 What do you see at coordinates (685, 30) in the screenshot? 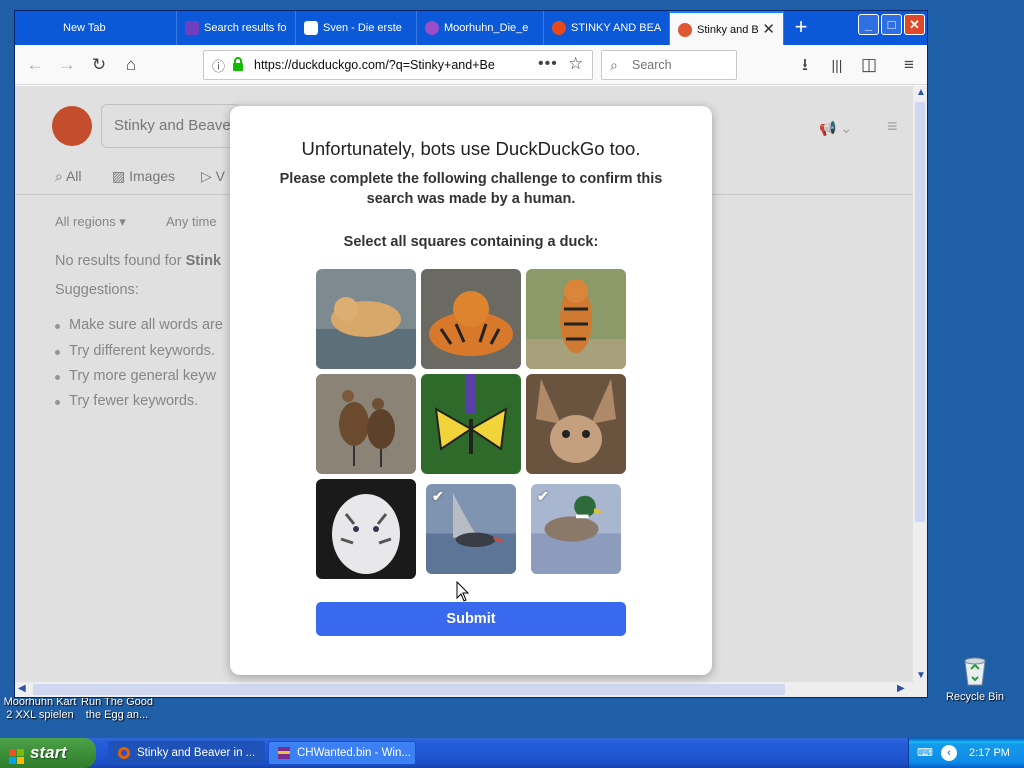
I see `duckduckgo-icon` at bounding box center [685, 30].